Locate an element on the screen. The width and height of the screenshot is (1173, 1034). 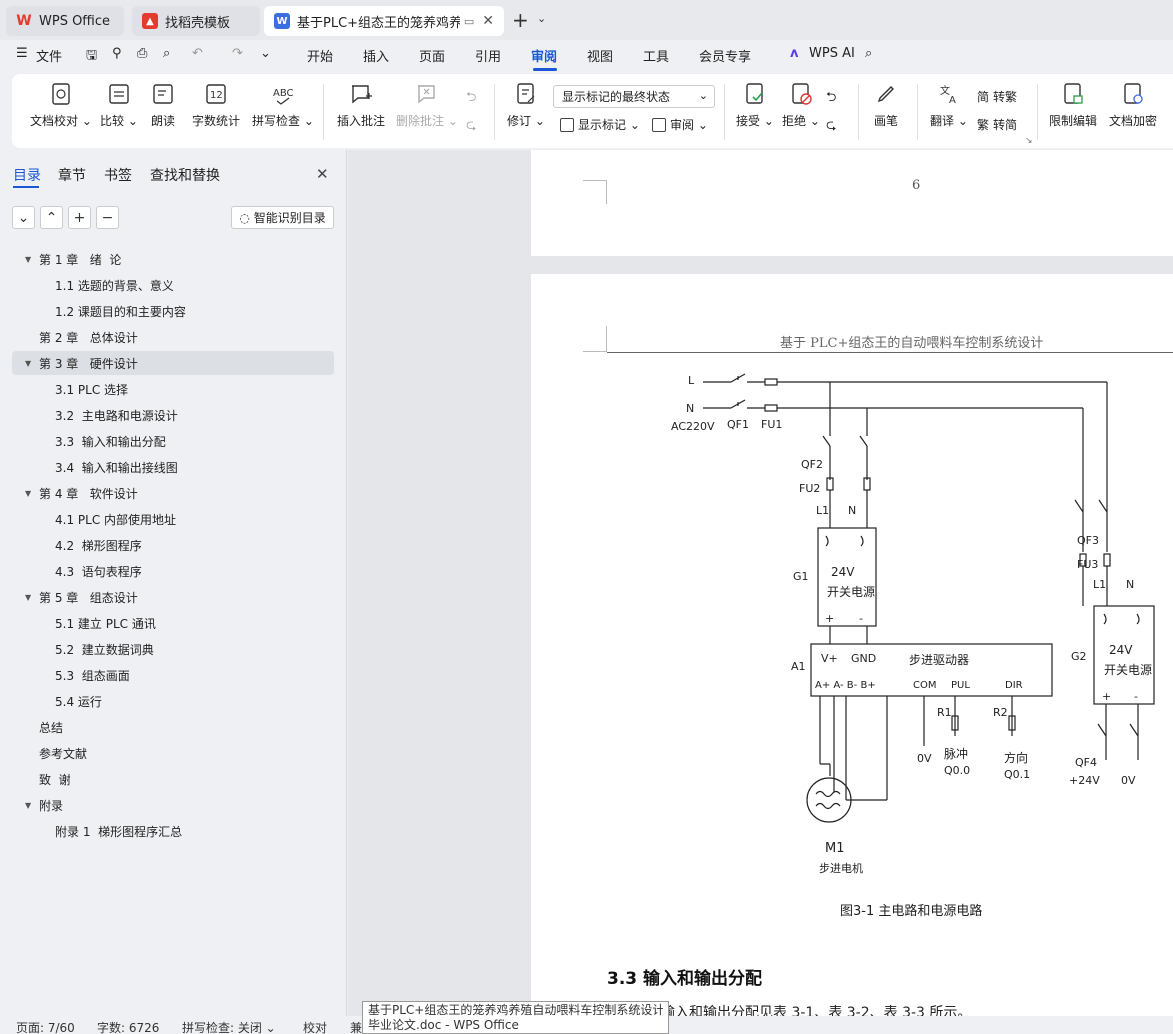
dialog-launcher-icon: ↘ is located at coordinates (1029, 141).